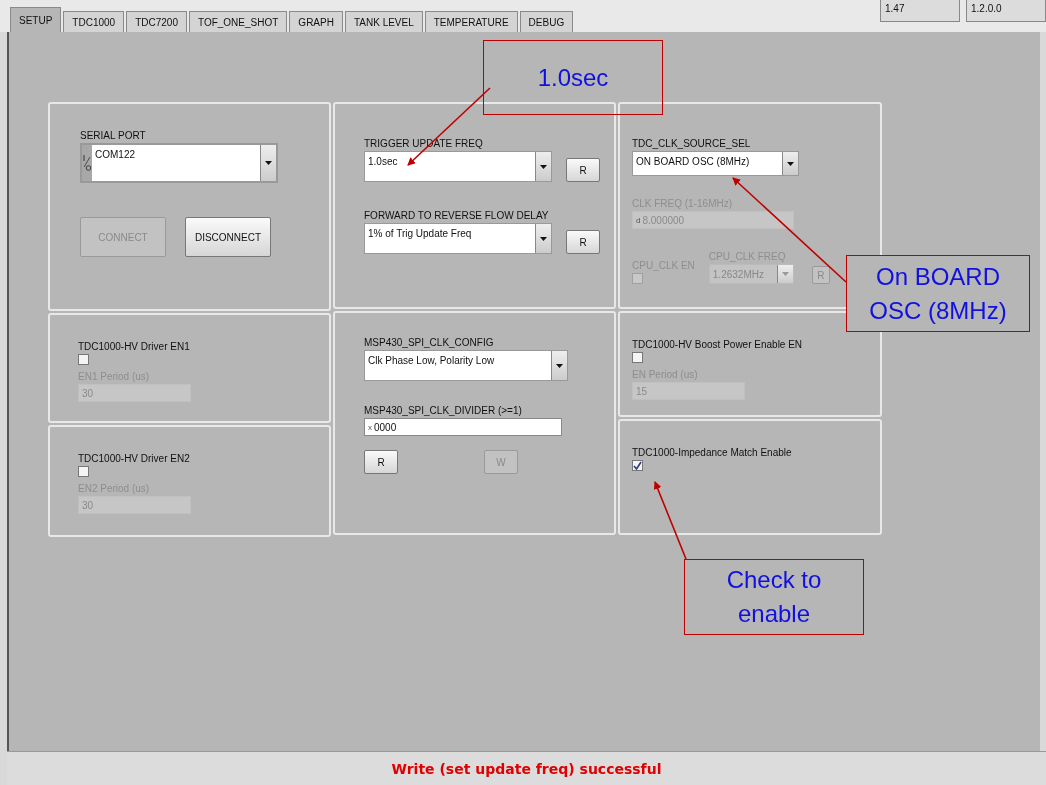  What do you see at coordinates (87, 163) in the screenshot?
I see `io-icon` at bounding box center [87, 163].